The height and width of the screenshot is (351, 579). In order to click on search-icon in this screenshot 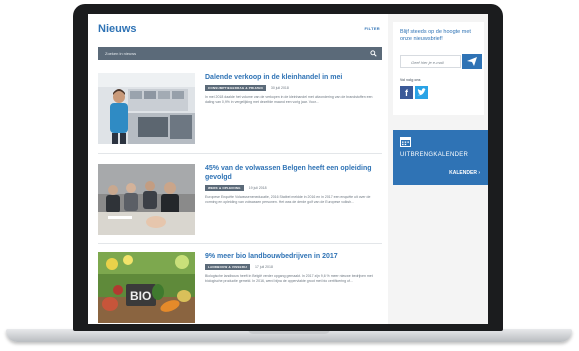, I will do `click(373, 53)`.